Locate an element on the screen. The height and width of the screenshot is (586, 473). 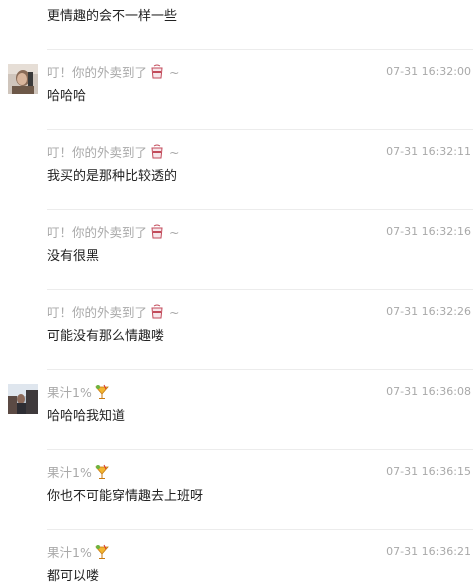
chat-message: 叮！你的外卖到了 ~ 07-31 16:32:11 我买的是那种比较透的 is located at coordinates (236, 170).